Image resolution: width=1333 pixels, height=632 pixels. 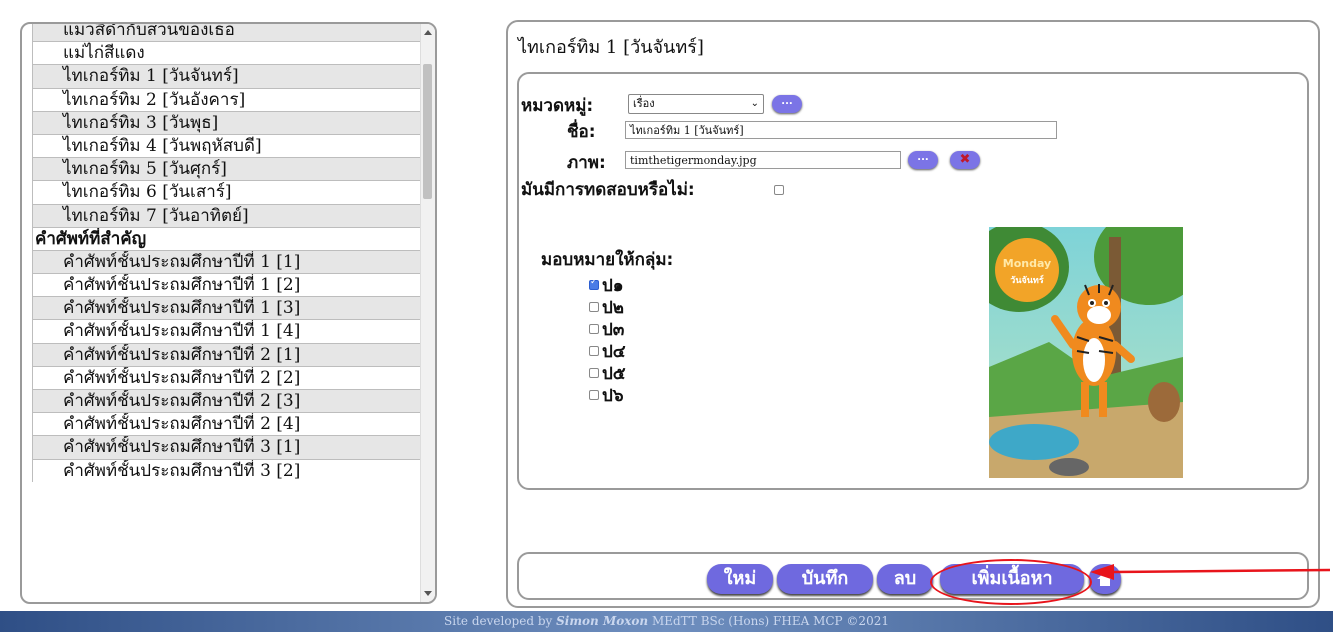 What do you see at coordinates (232, 169) in the screenshot?
I see `list-item: ไทเกอร์ทิม 5 [วันศุกร์]` at bounding box center [232, 169].